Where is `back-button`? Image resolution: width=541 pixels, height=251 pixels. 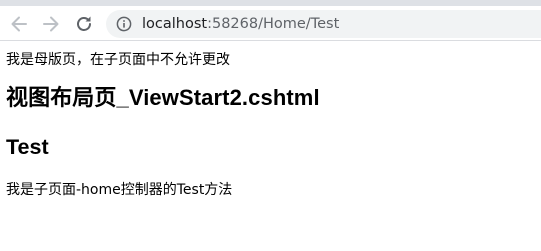
back-button is located at coordinates (19, 24).